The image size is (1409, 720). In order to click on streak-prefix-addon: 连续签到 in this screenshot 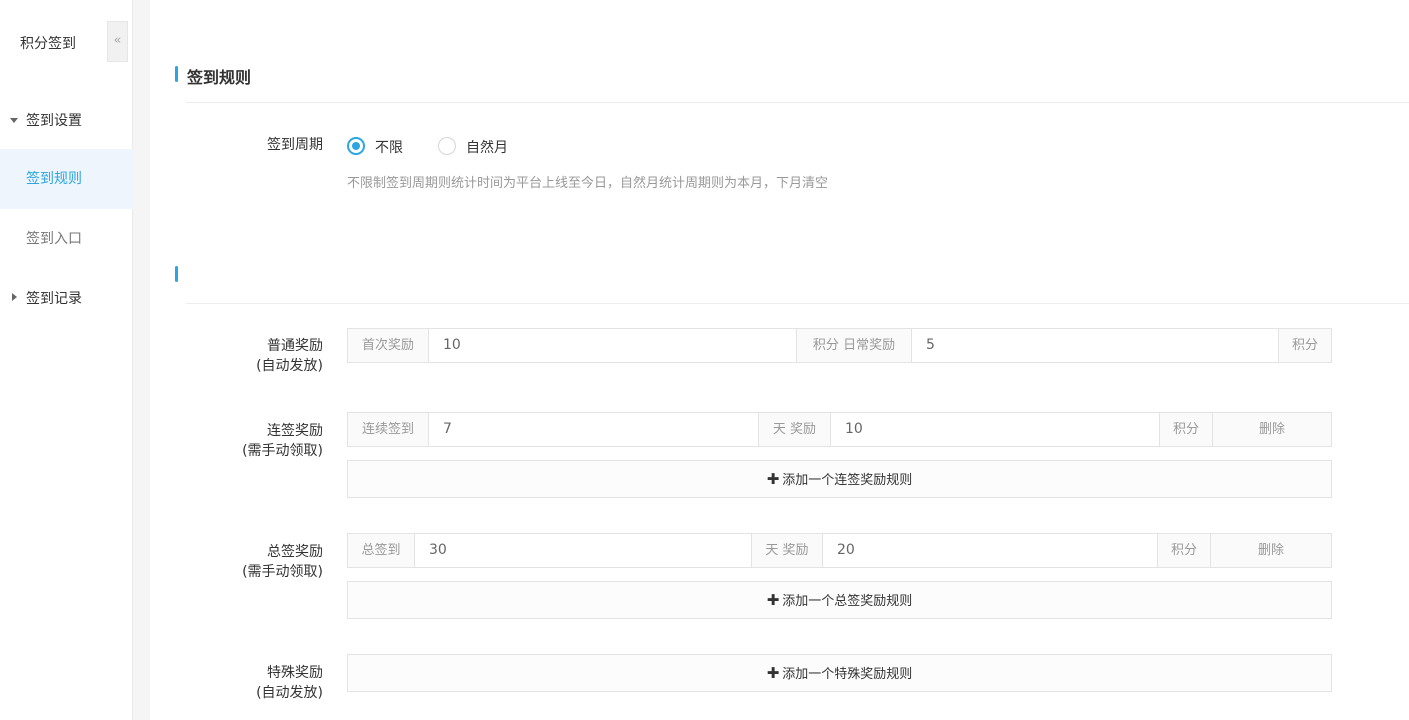, I will do `click(388, 429)`.